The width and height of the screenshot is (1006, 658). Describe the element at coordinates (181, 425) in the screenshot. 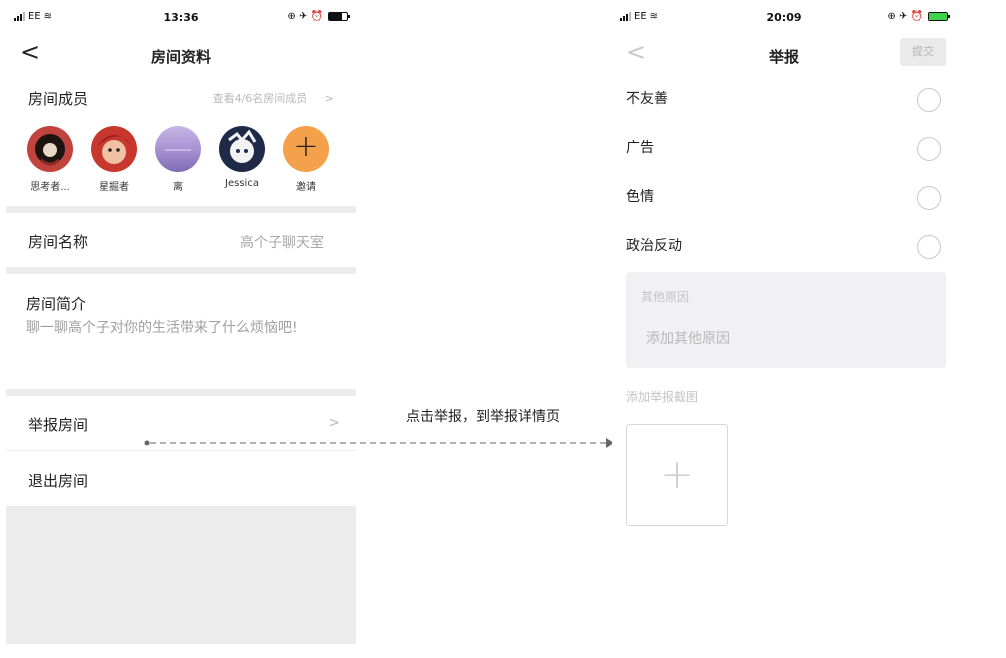

I see `report-room-row: 举报房间 >` at that location.